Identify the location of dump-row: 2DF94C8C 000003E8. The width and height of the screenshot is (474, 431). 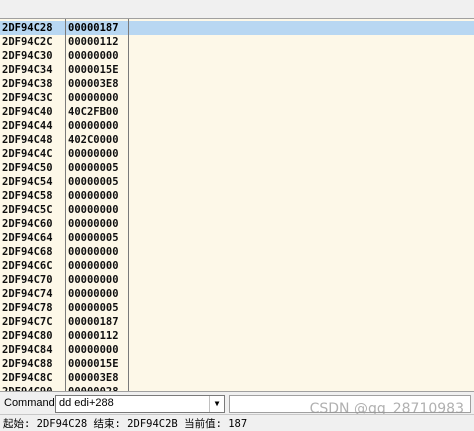
(237, 378).